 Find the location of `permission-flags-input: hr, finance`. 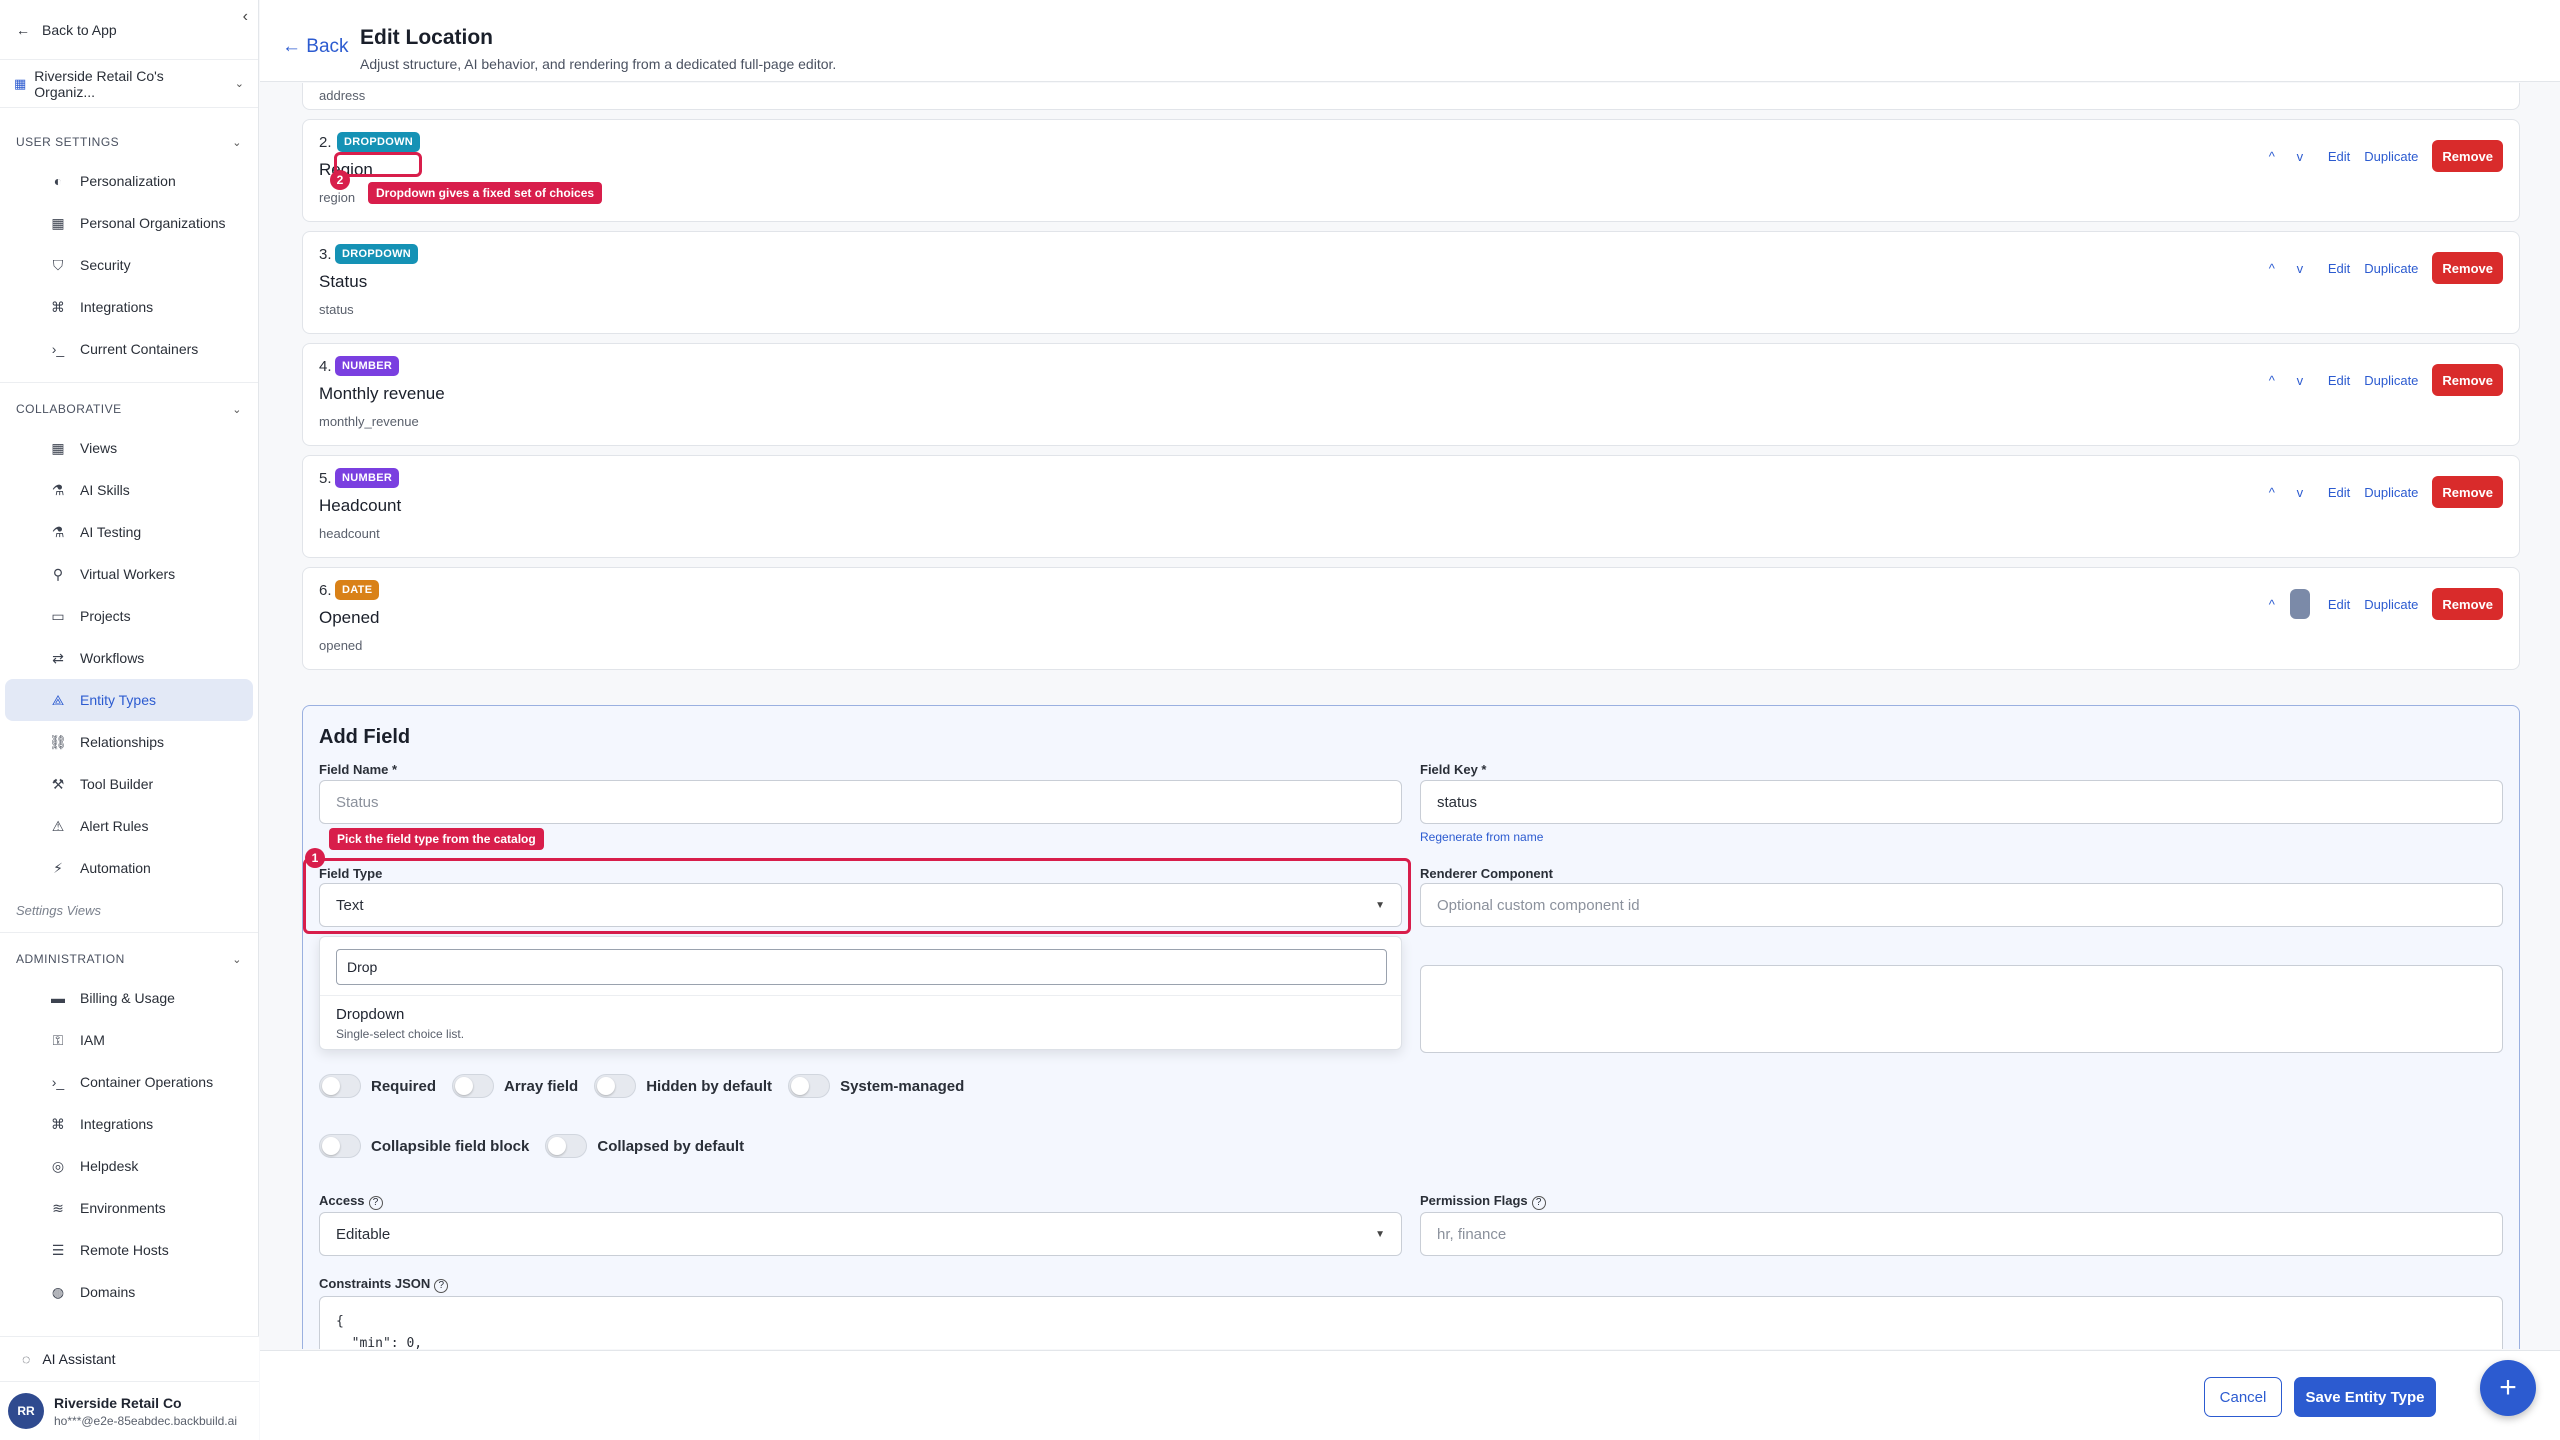

permission-flags-input: hr, finance is located at coordinates (1961, 1234).